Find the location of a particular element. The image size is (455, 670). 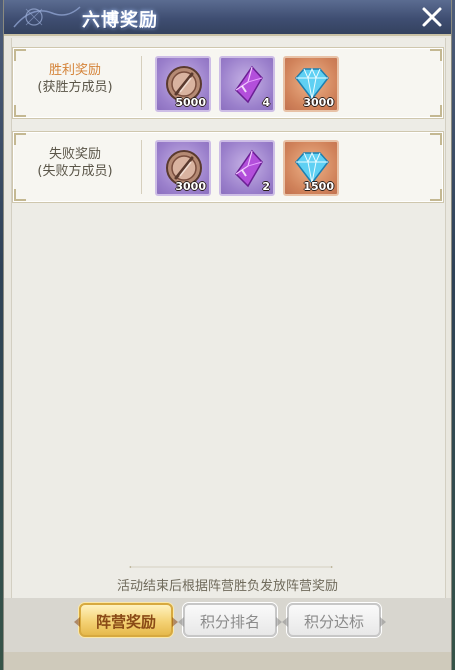

tab-faction-rewards: 阵营奖励 is located at coordinates (126, 620).